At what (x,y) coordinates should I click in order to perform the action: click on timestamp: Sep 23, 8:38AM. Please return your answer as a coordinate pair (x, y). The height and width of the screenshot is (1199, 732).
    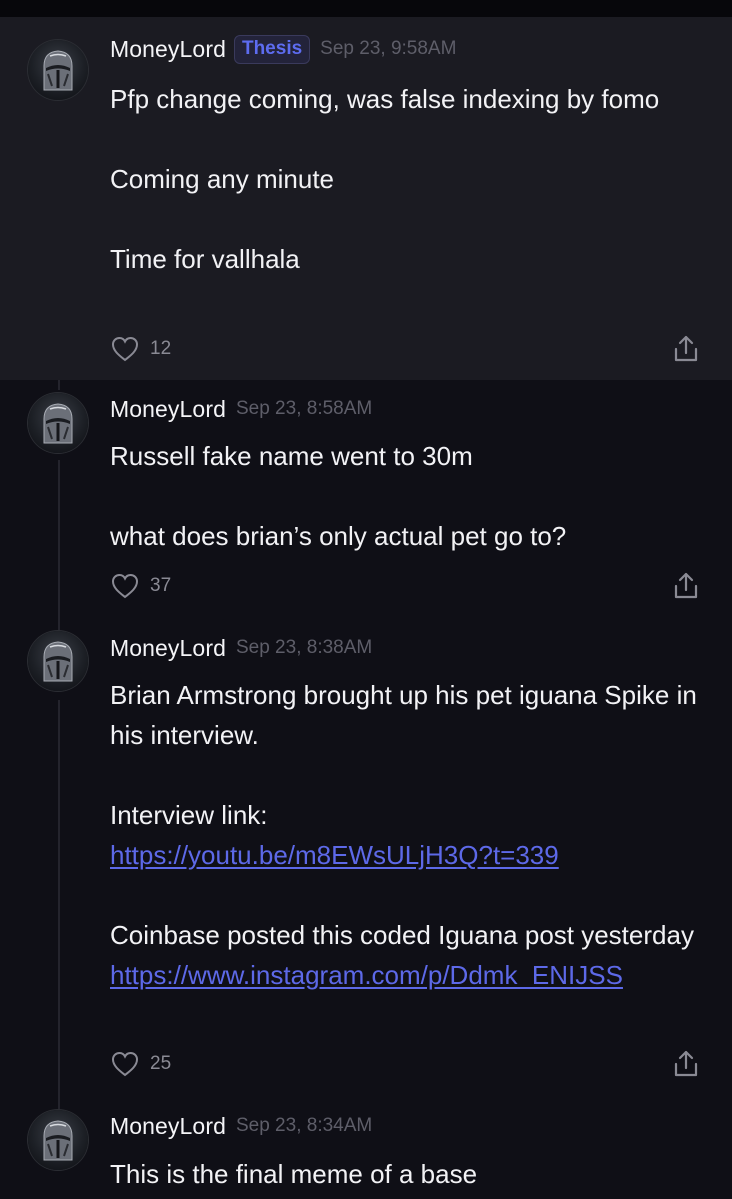
    Looking at the image, I should click on (304, 647).